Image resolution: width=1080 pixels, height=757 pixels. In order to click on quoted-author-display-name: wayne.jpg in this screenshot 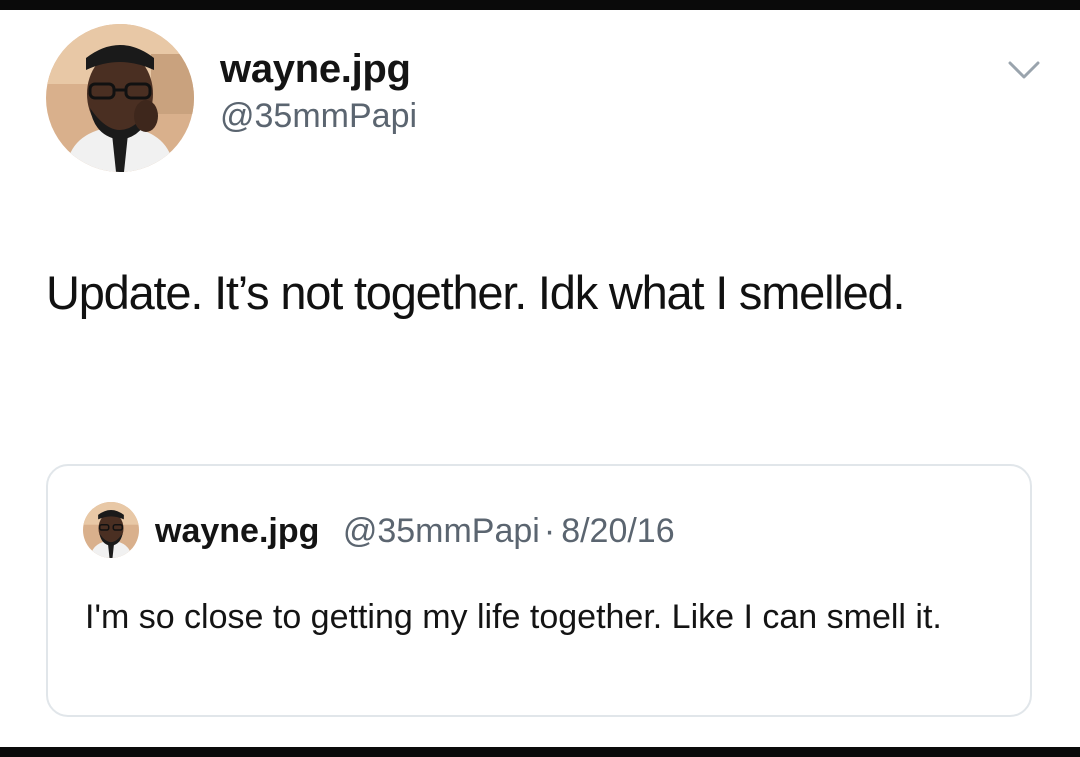, I will do `click(237, 531)`.